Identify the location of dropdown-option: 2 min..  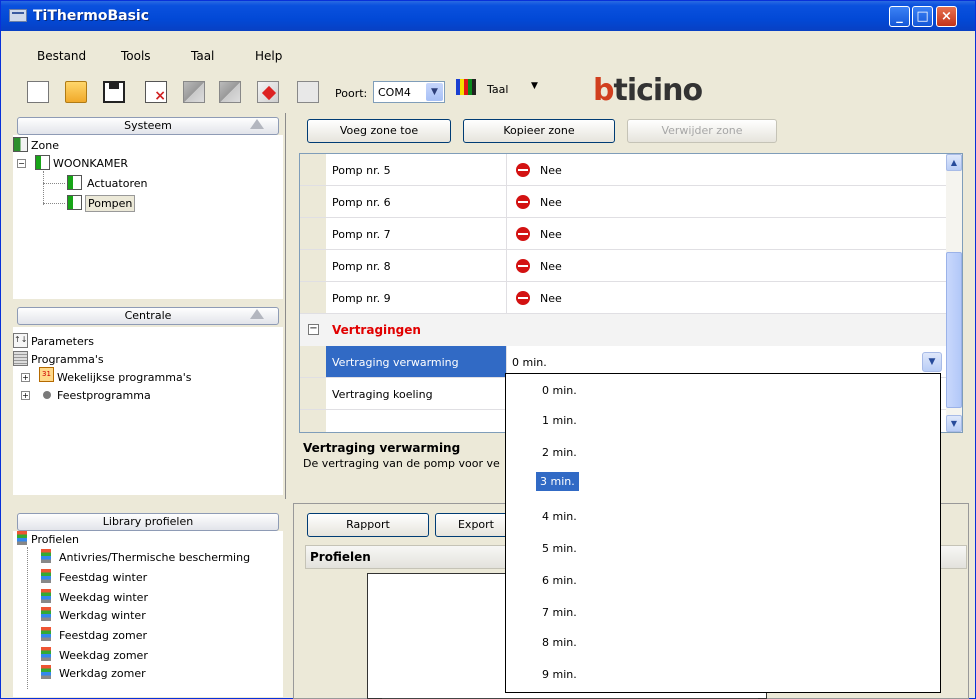
(559, 452).